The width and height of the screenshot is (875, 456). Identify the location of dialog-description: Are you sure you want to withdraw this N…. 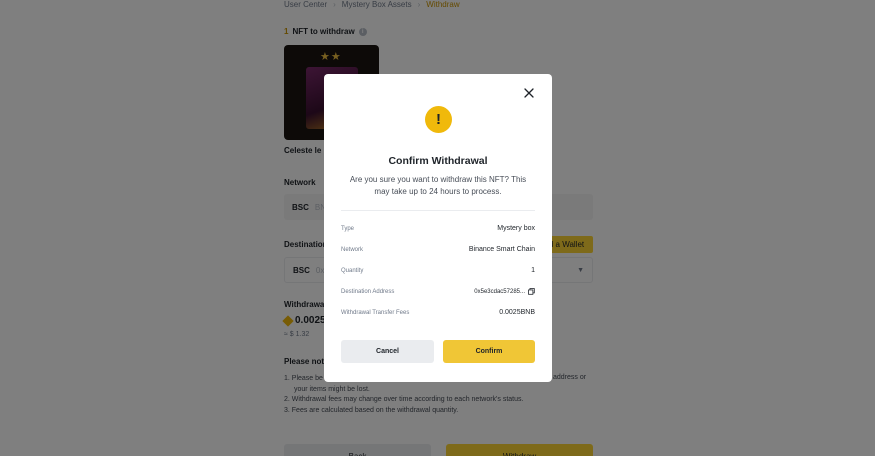
(438, 185).